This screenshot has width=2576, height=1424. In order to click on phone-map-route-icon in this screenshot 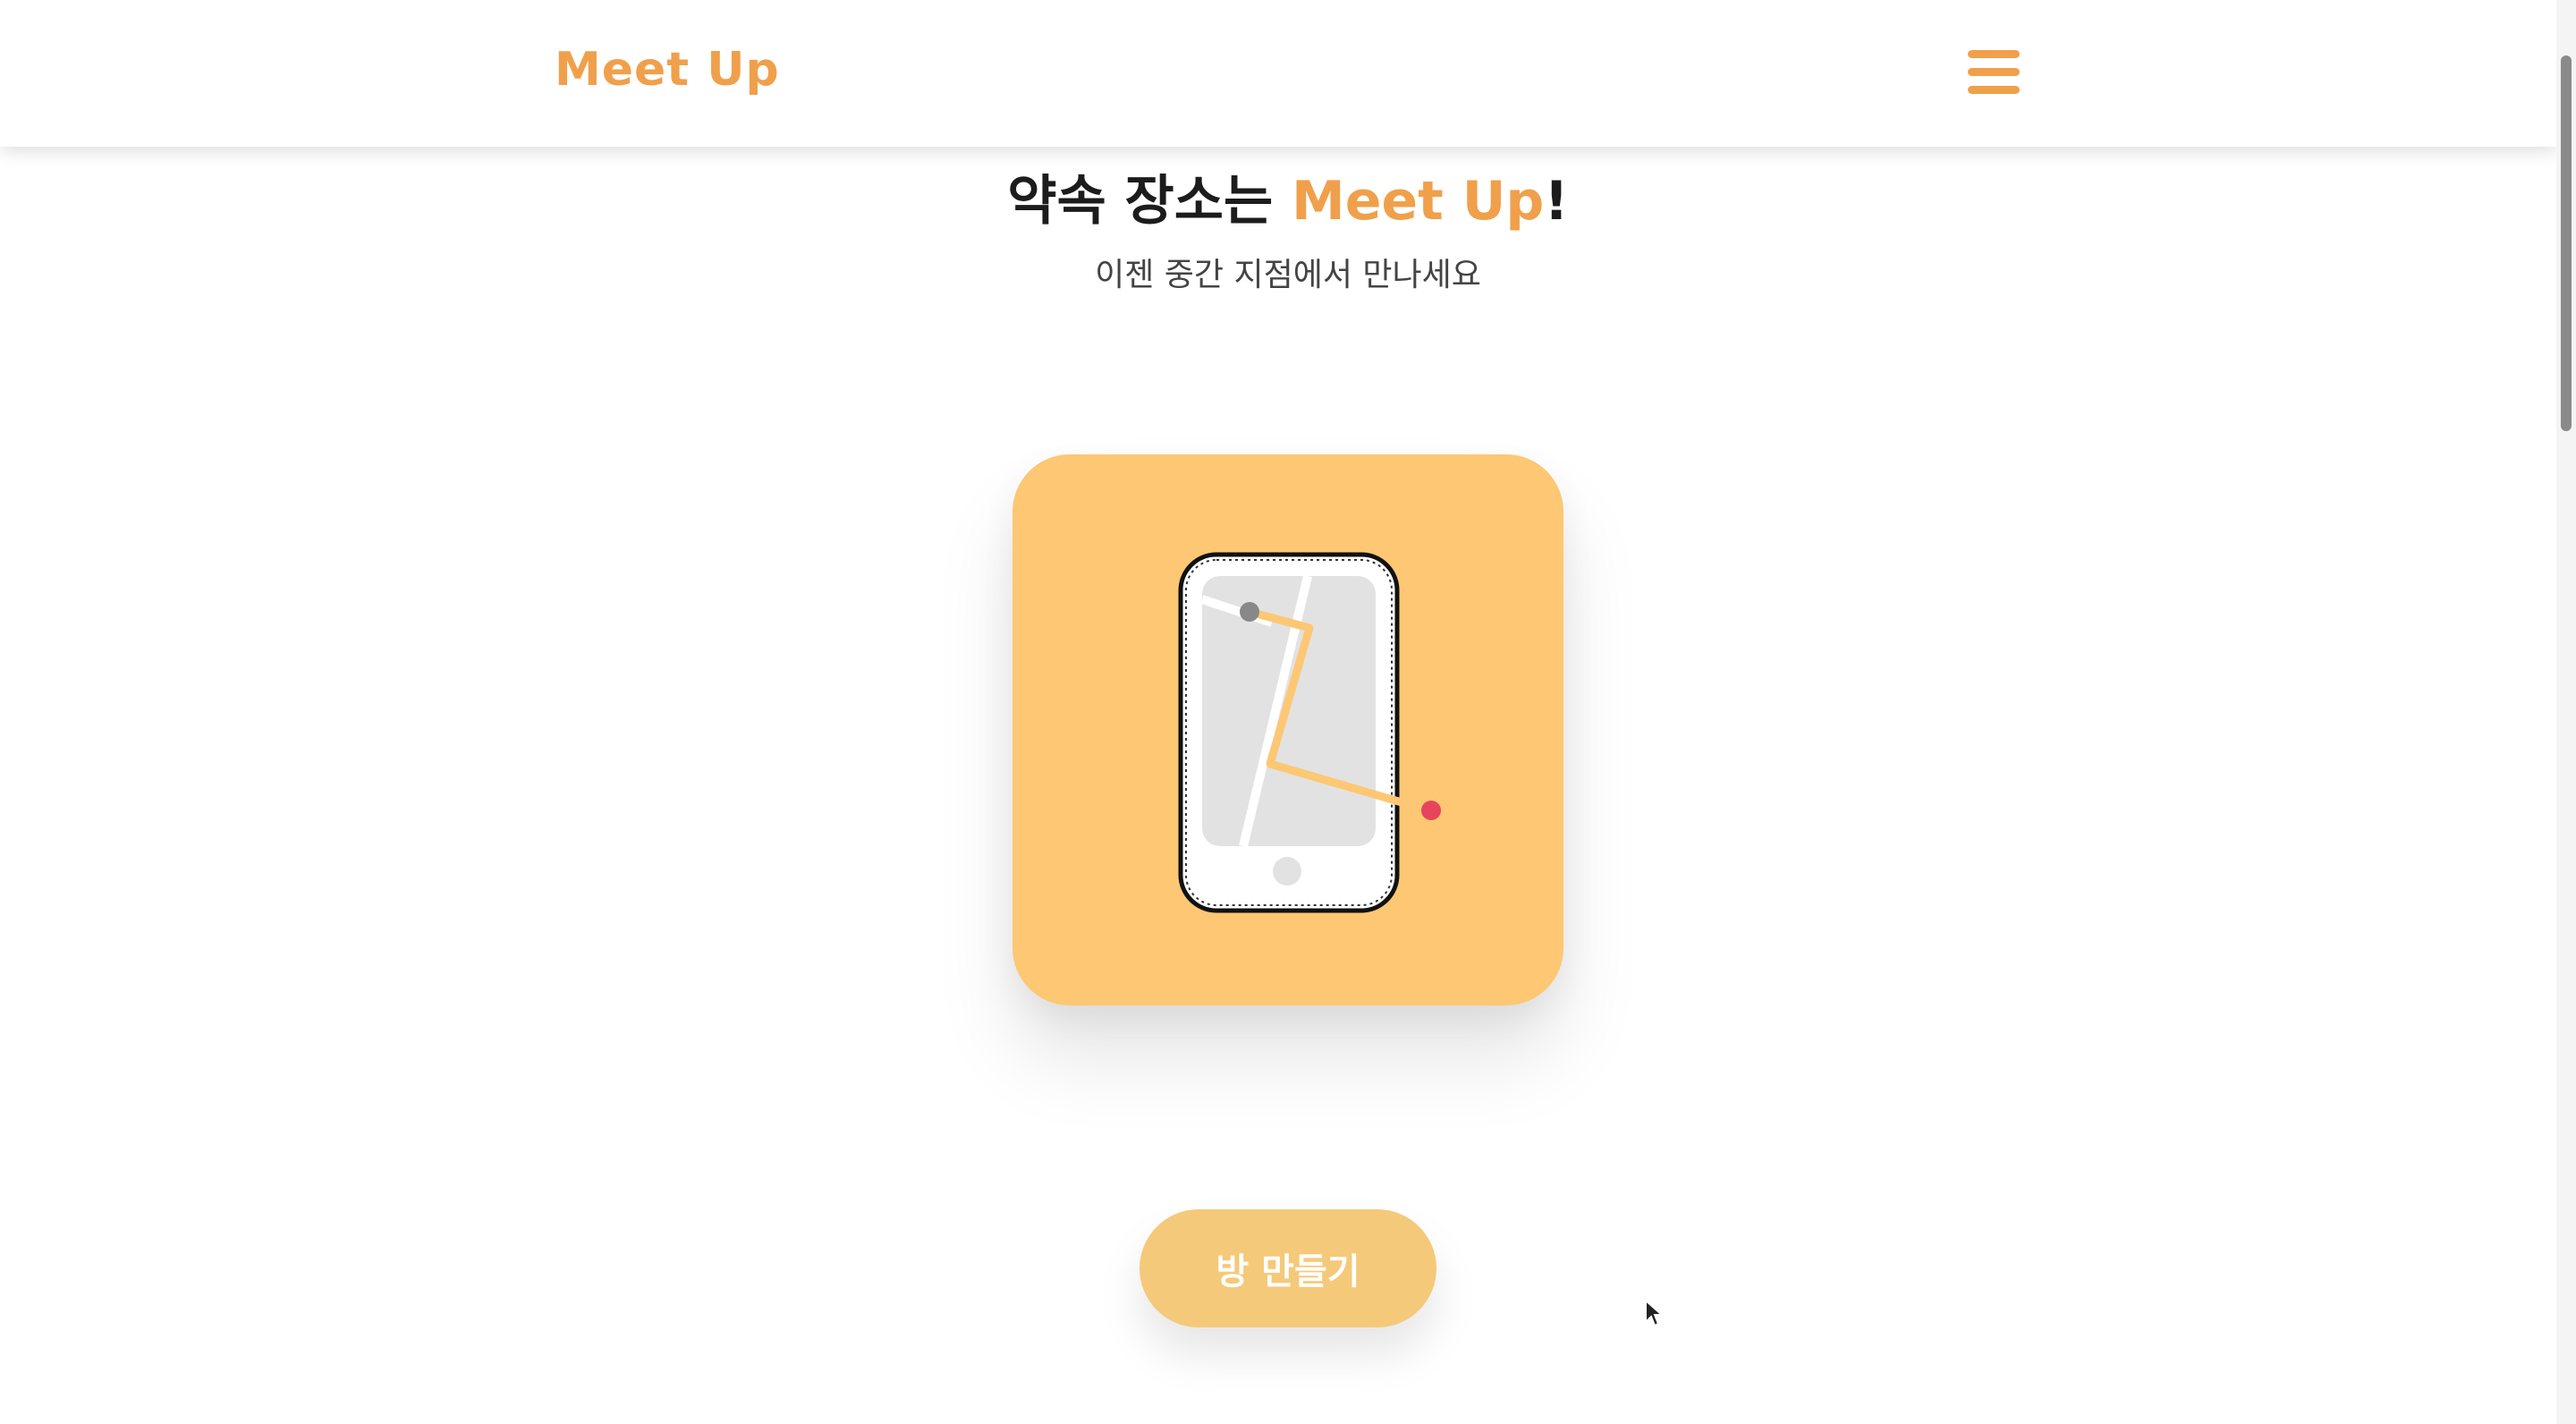, I will do `click(1309, 732)`.